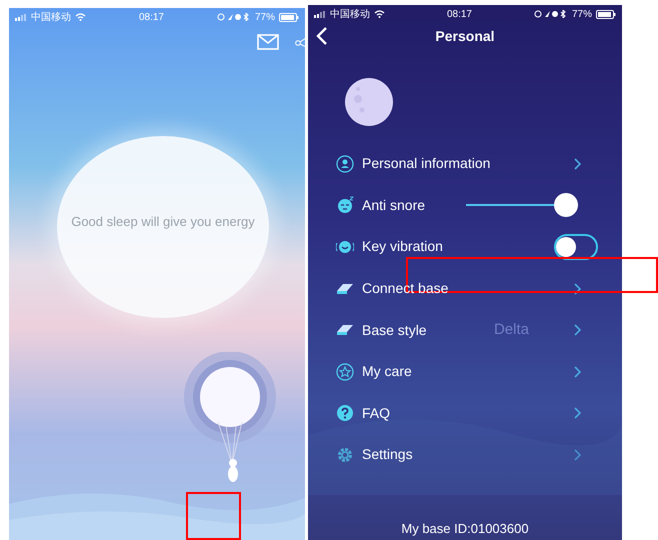 The width and height of the screenshot is (658, 540). I want to click on person-icon, so click(345, 163).